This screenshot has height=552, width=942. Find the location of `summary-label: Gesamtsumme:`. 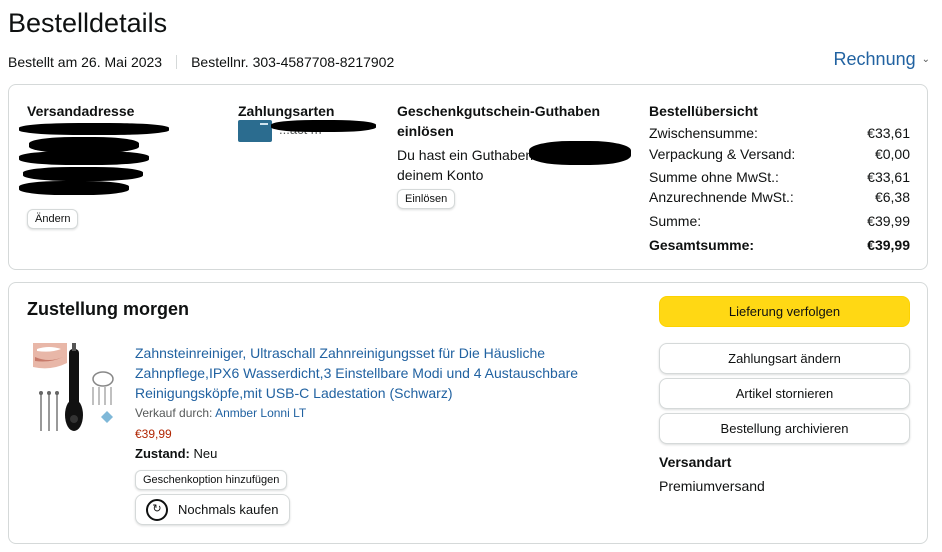

summary-label: Gesamtsumme: is located at coordinates (702, 245).